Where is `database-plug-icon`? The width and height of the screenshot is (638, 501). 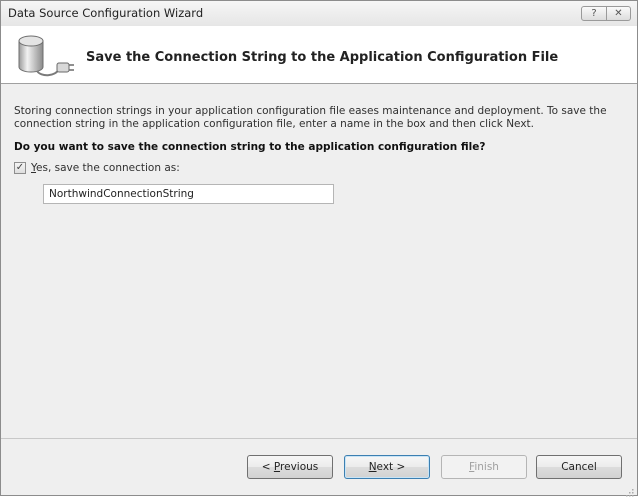
database-plug-icon is located at coordinates (46, 58).